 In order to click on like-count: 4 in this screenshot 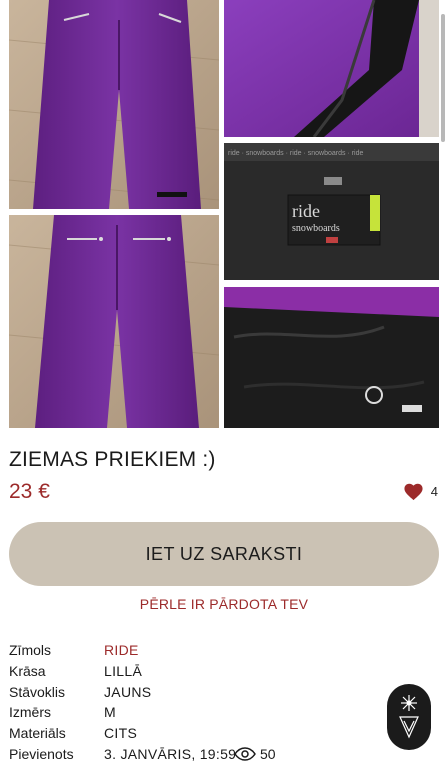, I will do `click(434, 491)`.